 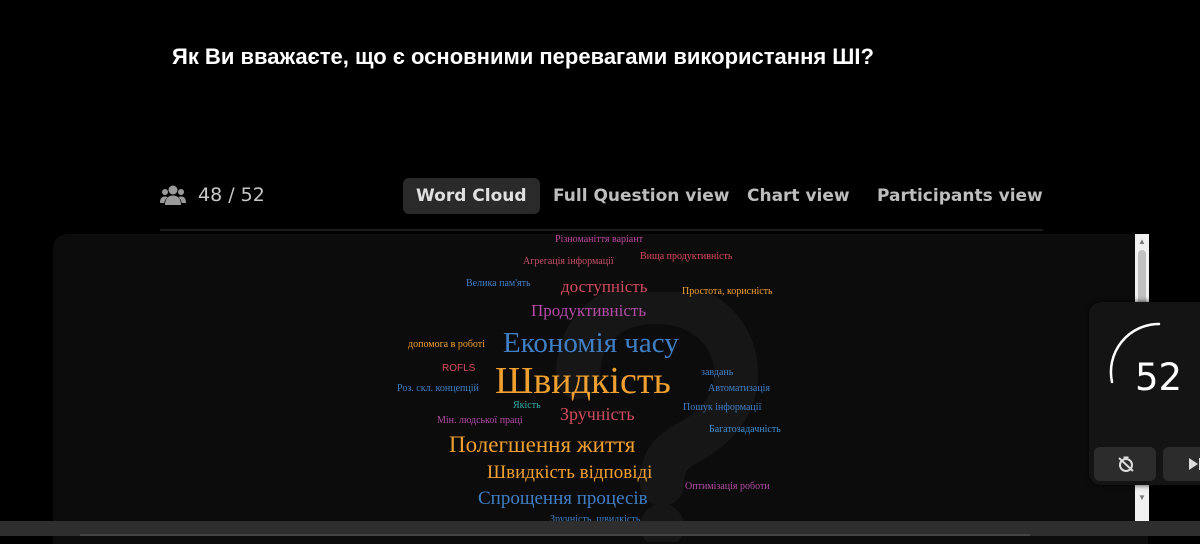 I want to click on word-cloud-word: Швидкість відповіді, so click(x=570, y=472).